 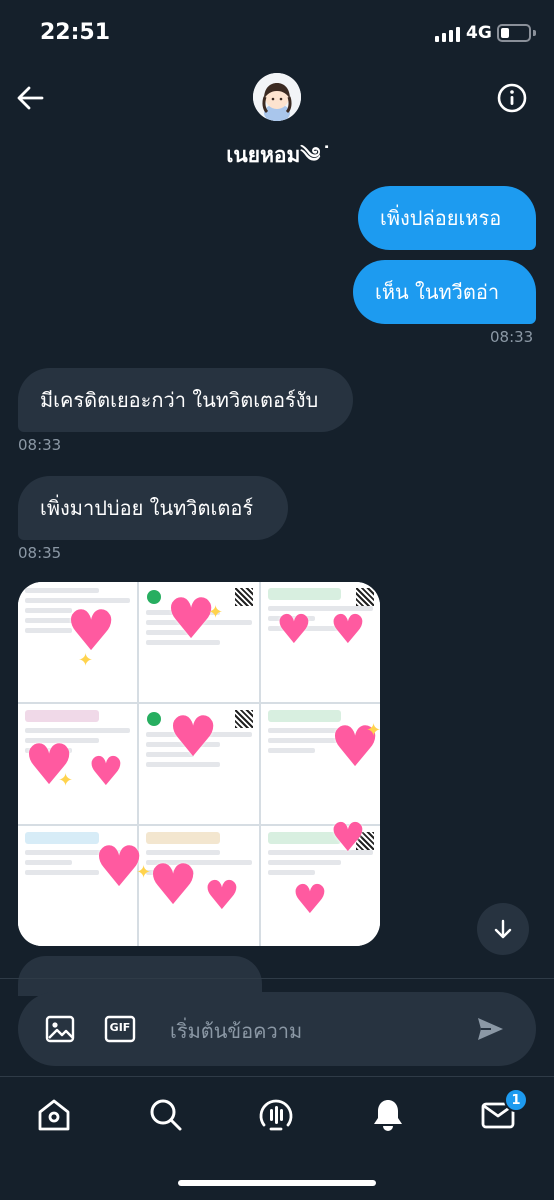 I want to click on spaces-icon, so click(x=276, y=1115).